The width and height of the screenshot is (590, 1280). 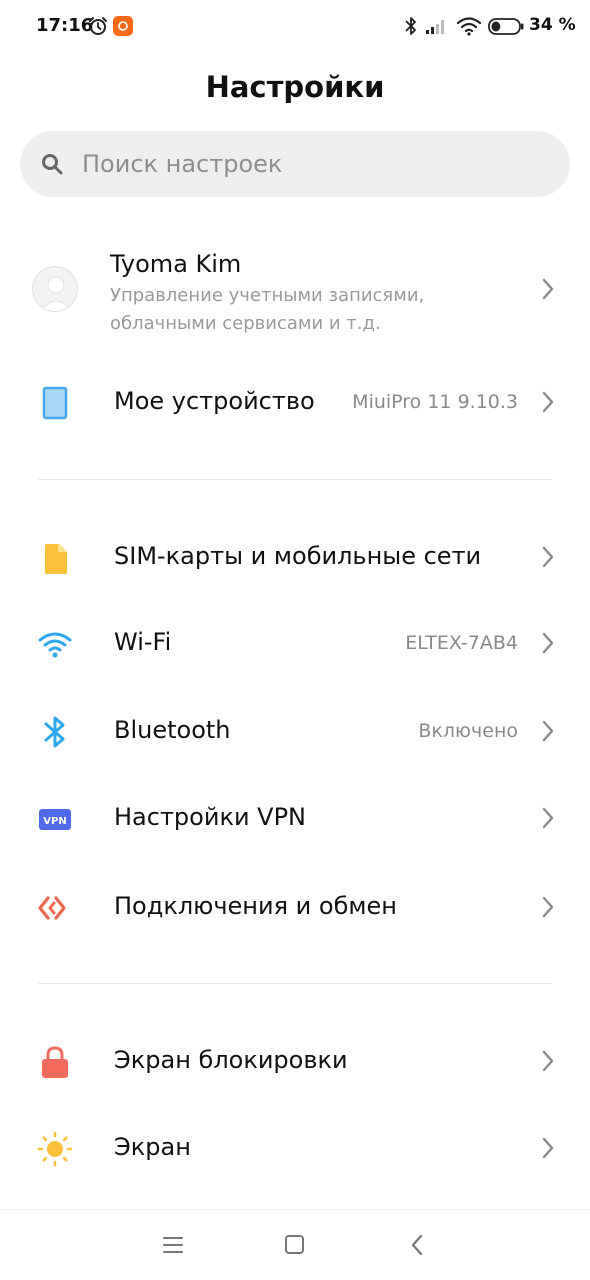 What do you see at coordinates (172, 730) in the screenshot?
I see `settings-item-label: Bluetooth` at bounding box center [172, 730].